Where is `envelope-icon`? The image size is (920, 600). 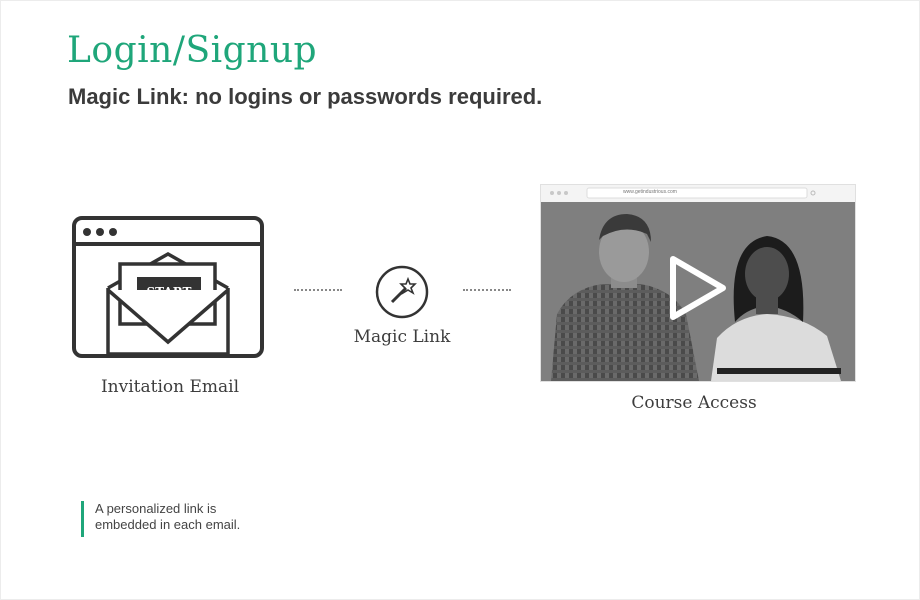
envelope-icon is located at coordinates (168, 303).